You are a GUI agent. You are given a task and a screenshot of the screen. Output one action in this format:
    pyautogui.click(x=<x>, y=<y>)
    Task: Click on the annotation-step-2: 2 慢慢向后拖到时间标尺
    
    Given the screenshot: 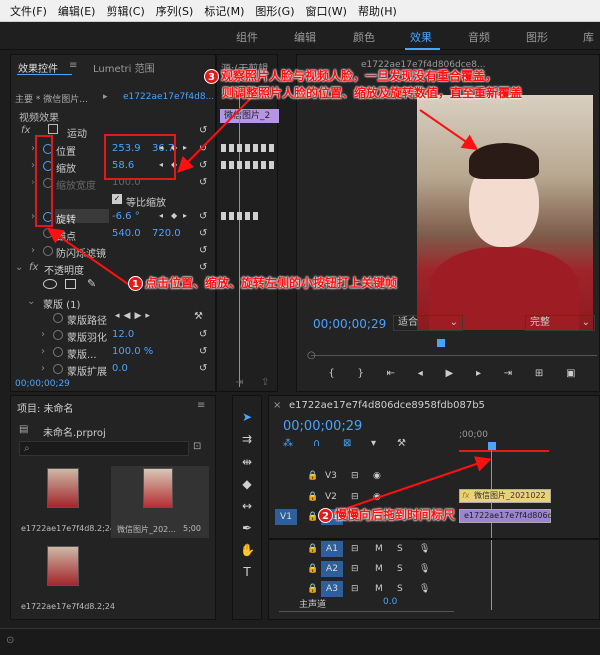 What is the action you would take?
    pyautogui.click(x=386, y=514)
    